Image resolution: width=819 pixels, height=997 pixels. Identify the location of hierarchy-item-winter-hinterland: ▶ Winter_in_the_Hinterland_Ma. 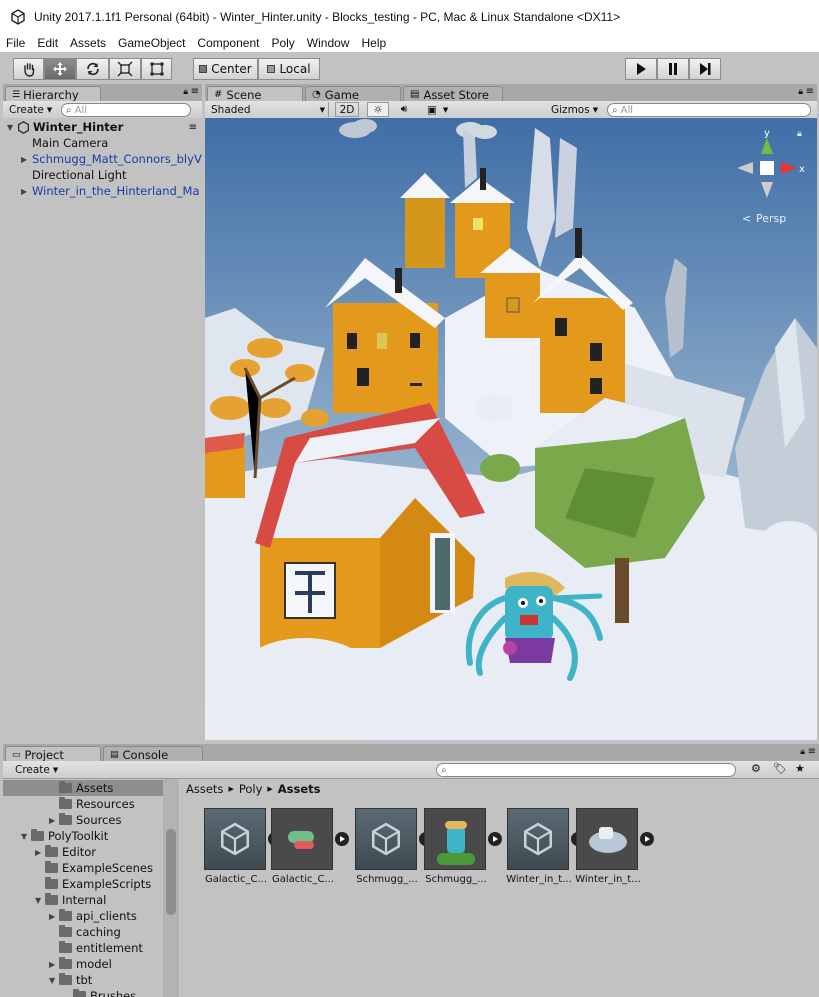
(102, 191).